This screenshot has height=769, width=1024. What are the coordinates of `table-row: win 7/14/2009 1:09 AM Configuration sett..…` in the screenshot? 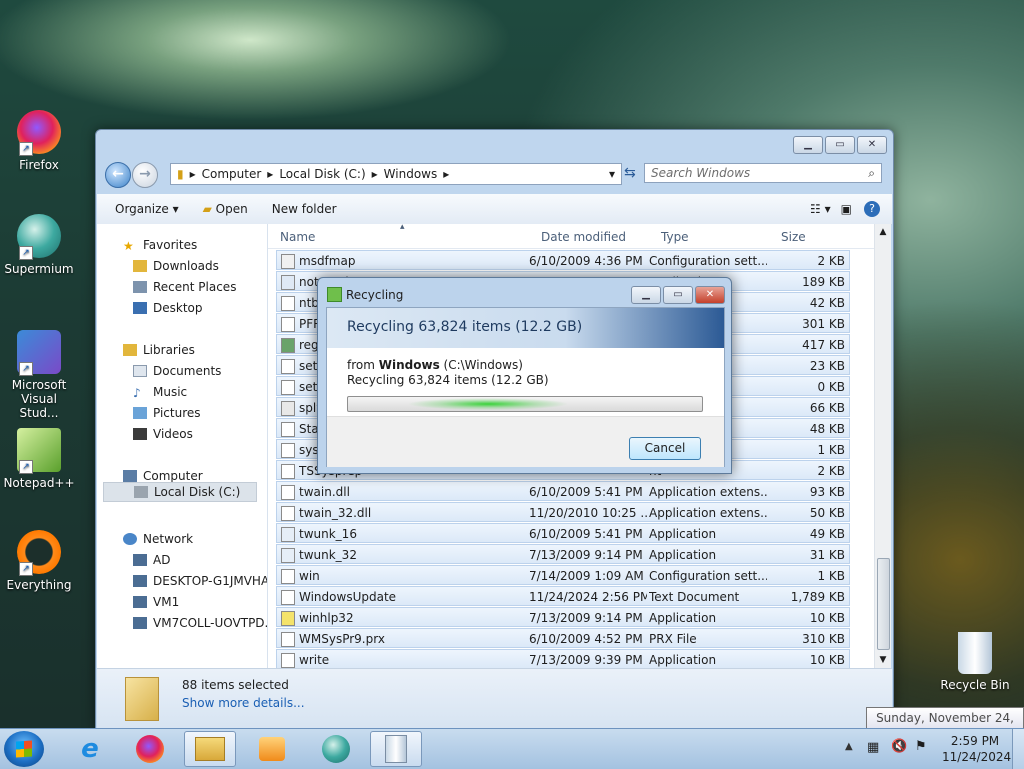 It's located at (563, 575).